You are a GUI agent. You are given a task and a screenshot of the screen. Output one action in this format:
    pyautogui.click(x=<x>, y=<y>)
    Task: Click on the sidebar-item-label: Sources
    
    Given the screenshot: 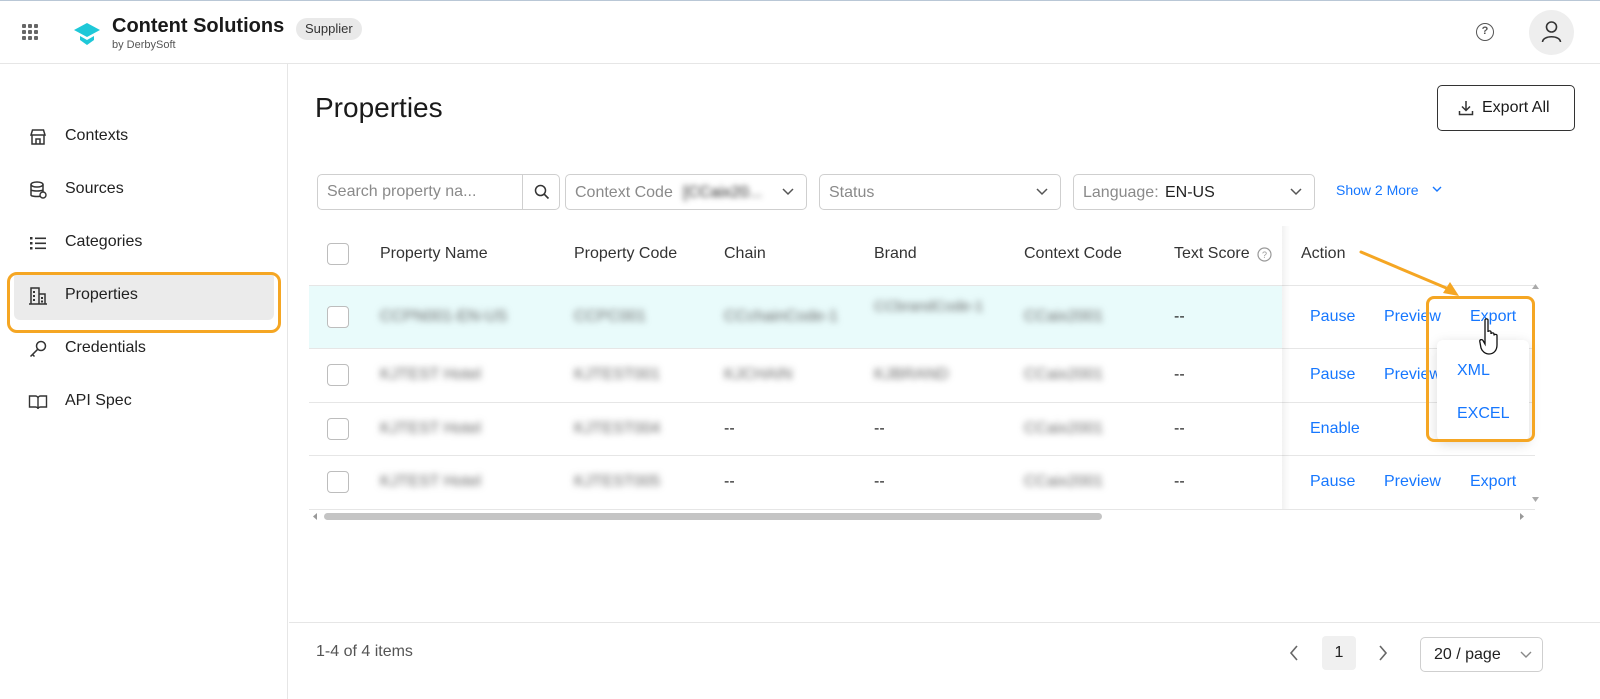 What is the action you would take?
    pyautogui.click(x=94, y=188)
    